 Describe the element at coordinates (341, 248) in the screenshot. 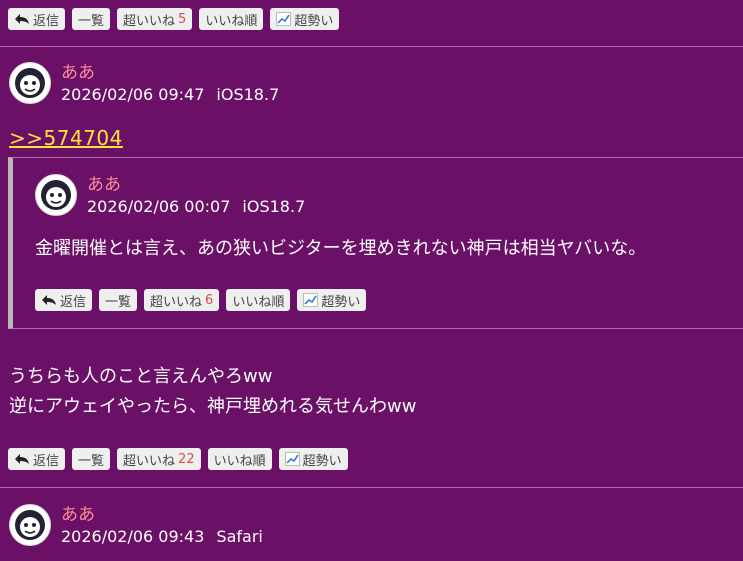

I see `quoted-post-text: 金曜開催とは言え、あの狭いビジターを埋めきれない神戸は相当ヤバいな。` at that location.